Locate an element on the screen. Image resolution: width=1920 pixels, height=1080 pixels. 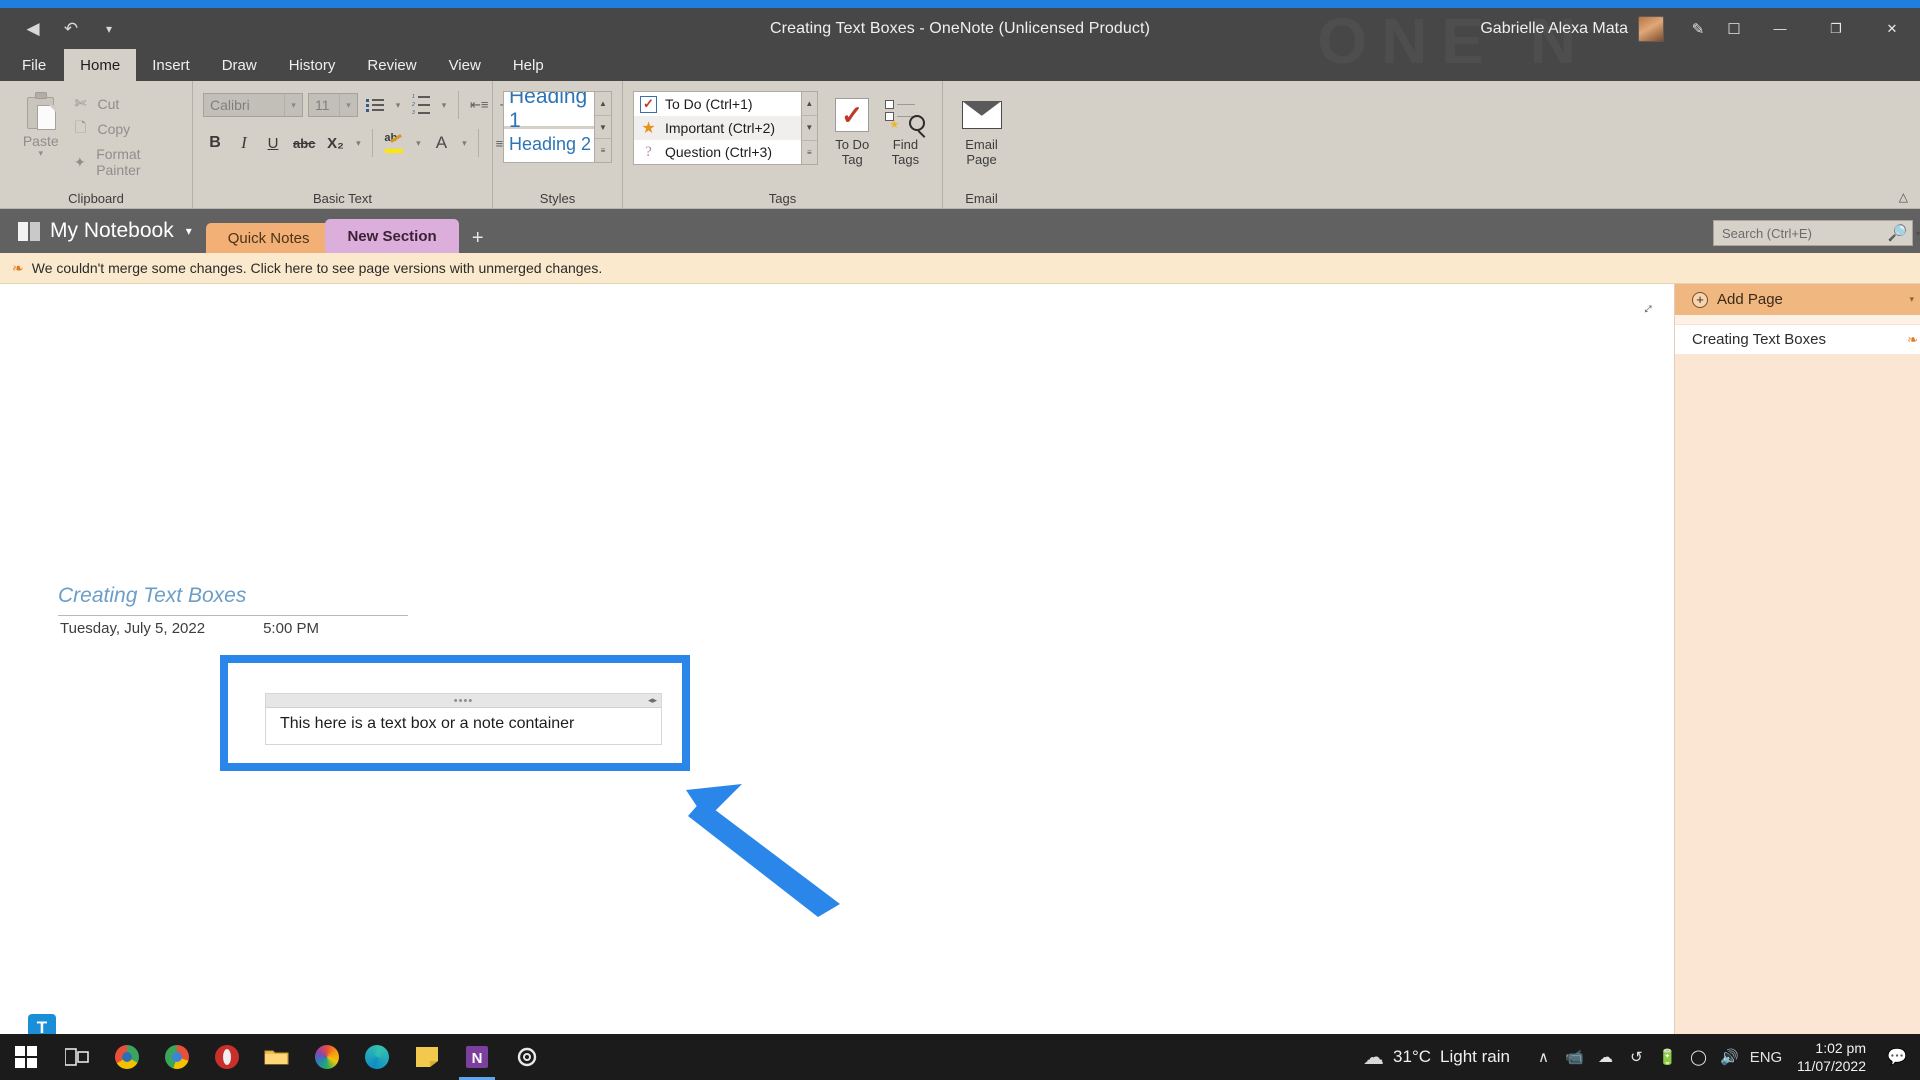
bold-button: B is located at coordinates (215, 143).